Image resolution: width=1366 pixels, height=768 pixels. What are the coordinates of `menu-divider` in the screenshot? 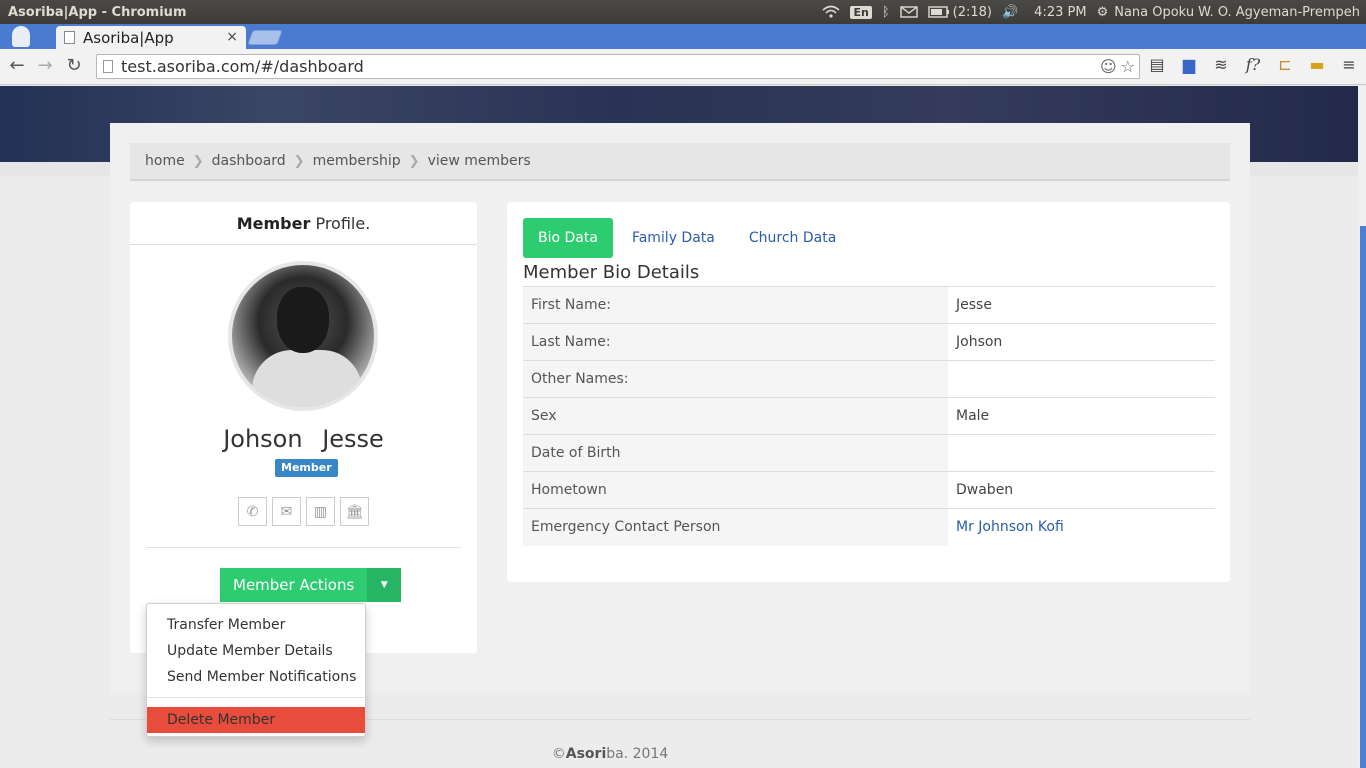 It's located at (256, 697).